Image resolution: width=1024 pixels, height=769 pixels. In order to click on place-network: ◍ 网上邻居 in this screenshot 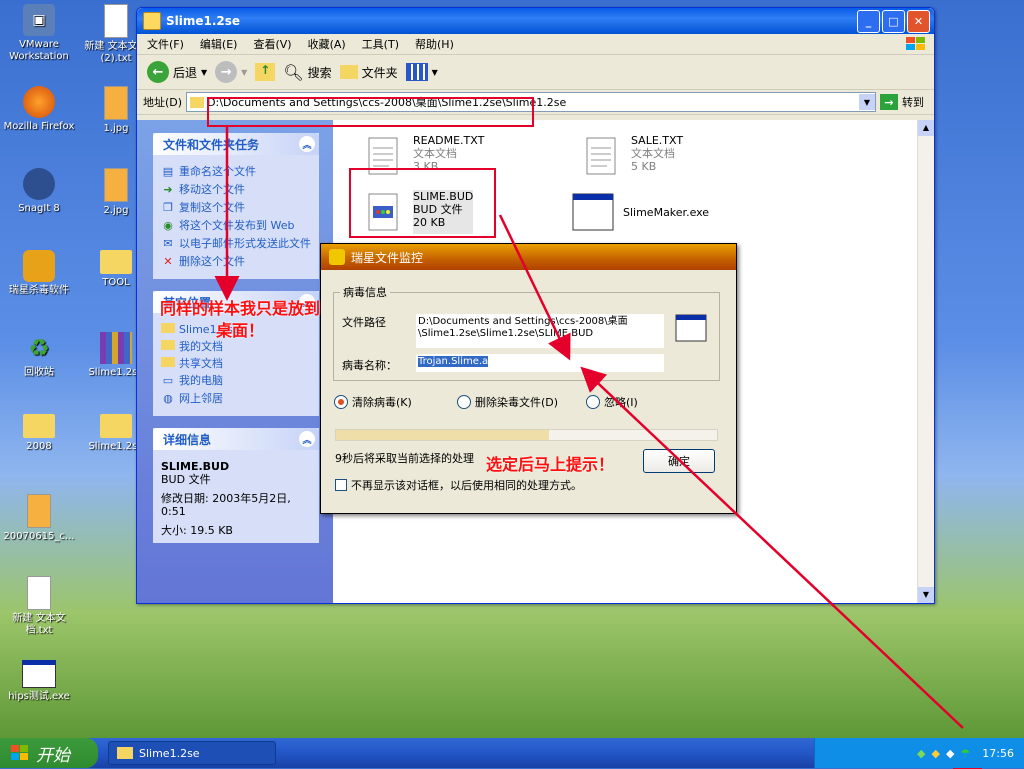, I will do `click(236, 399)`.